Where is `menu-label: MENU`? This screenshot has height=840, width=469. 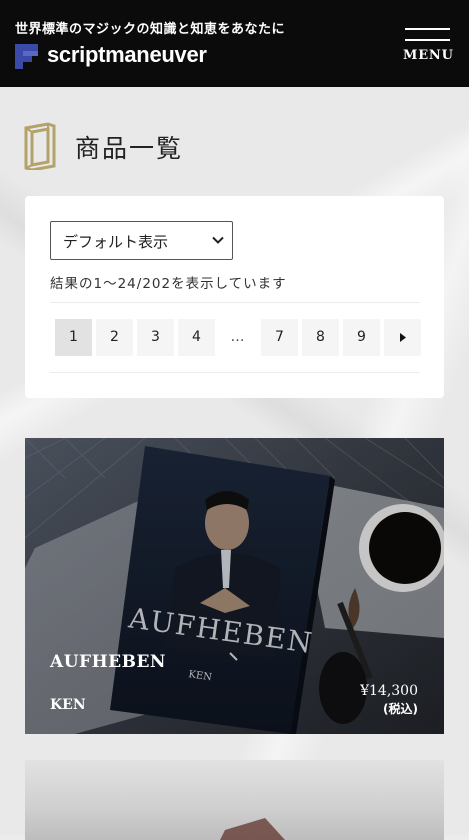
menu-label: MENU is located at coordinates (428, 55).